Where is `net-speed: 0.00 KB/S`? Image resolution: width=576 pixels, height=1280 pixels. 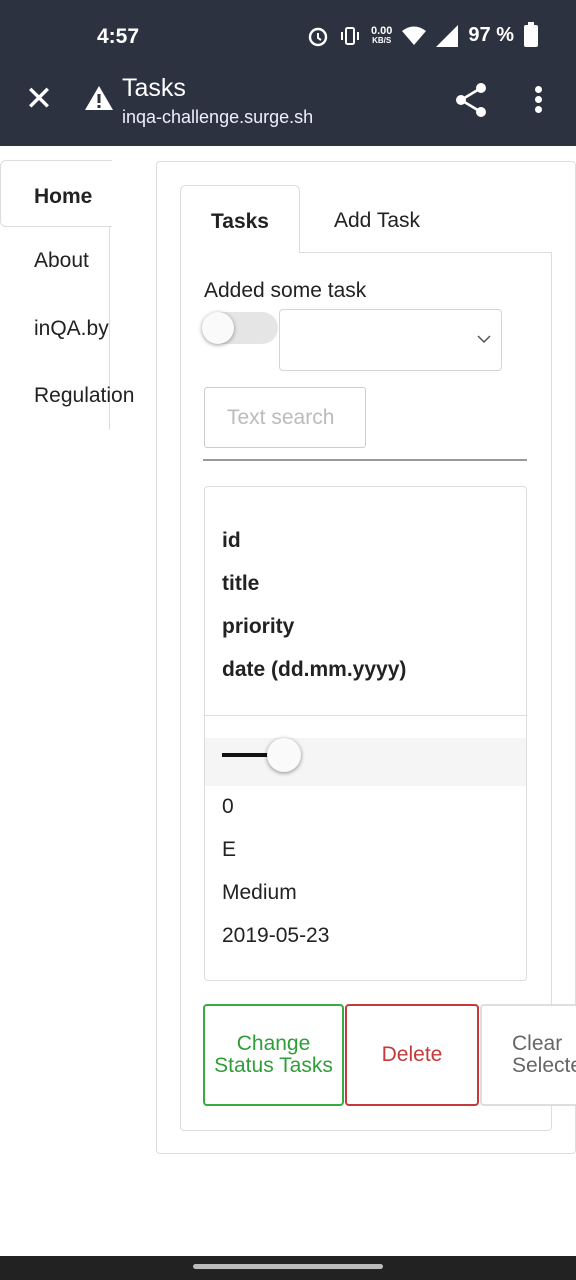 net-speed: 0.00 KB/S is located at coordinates (381, 34).